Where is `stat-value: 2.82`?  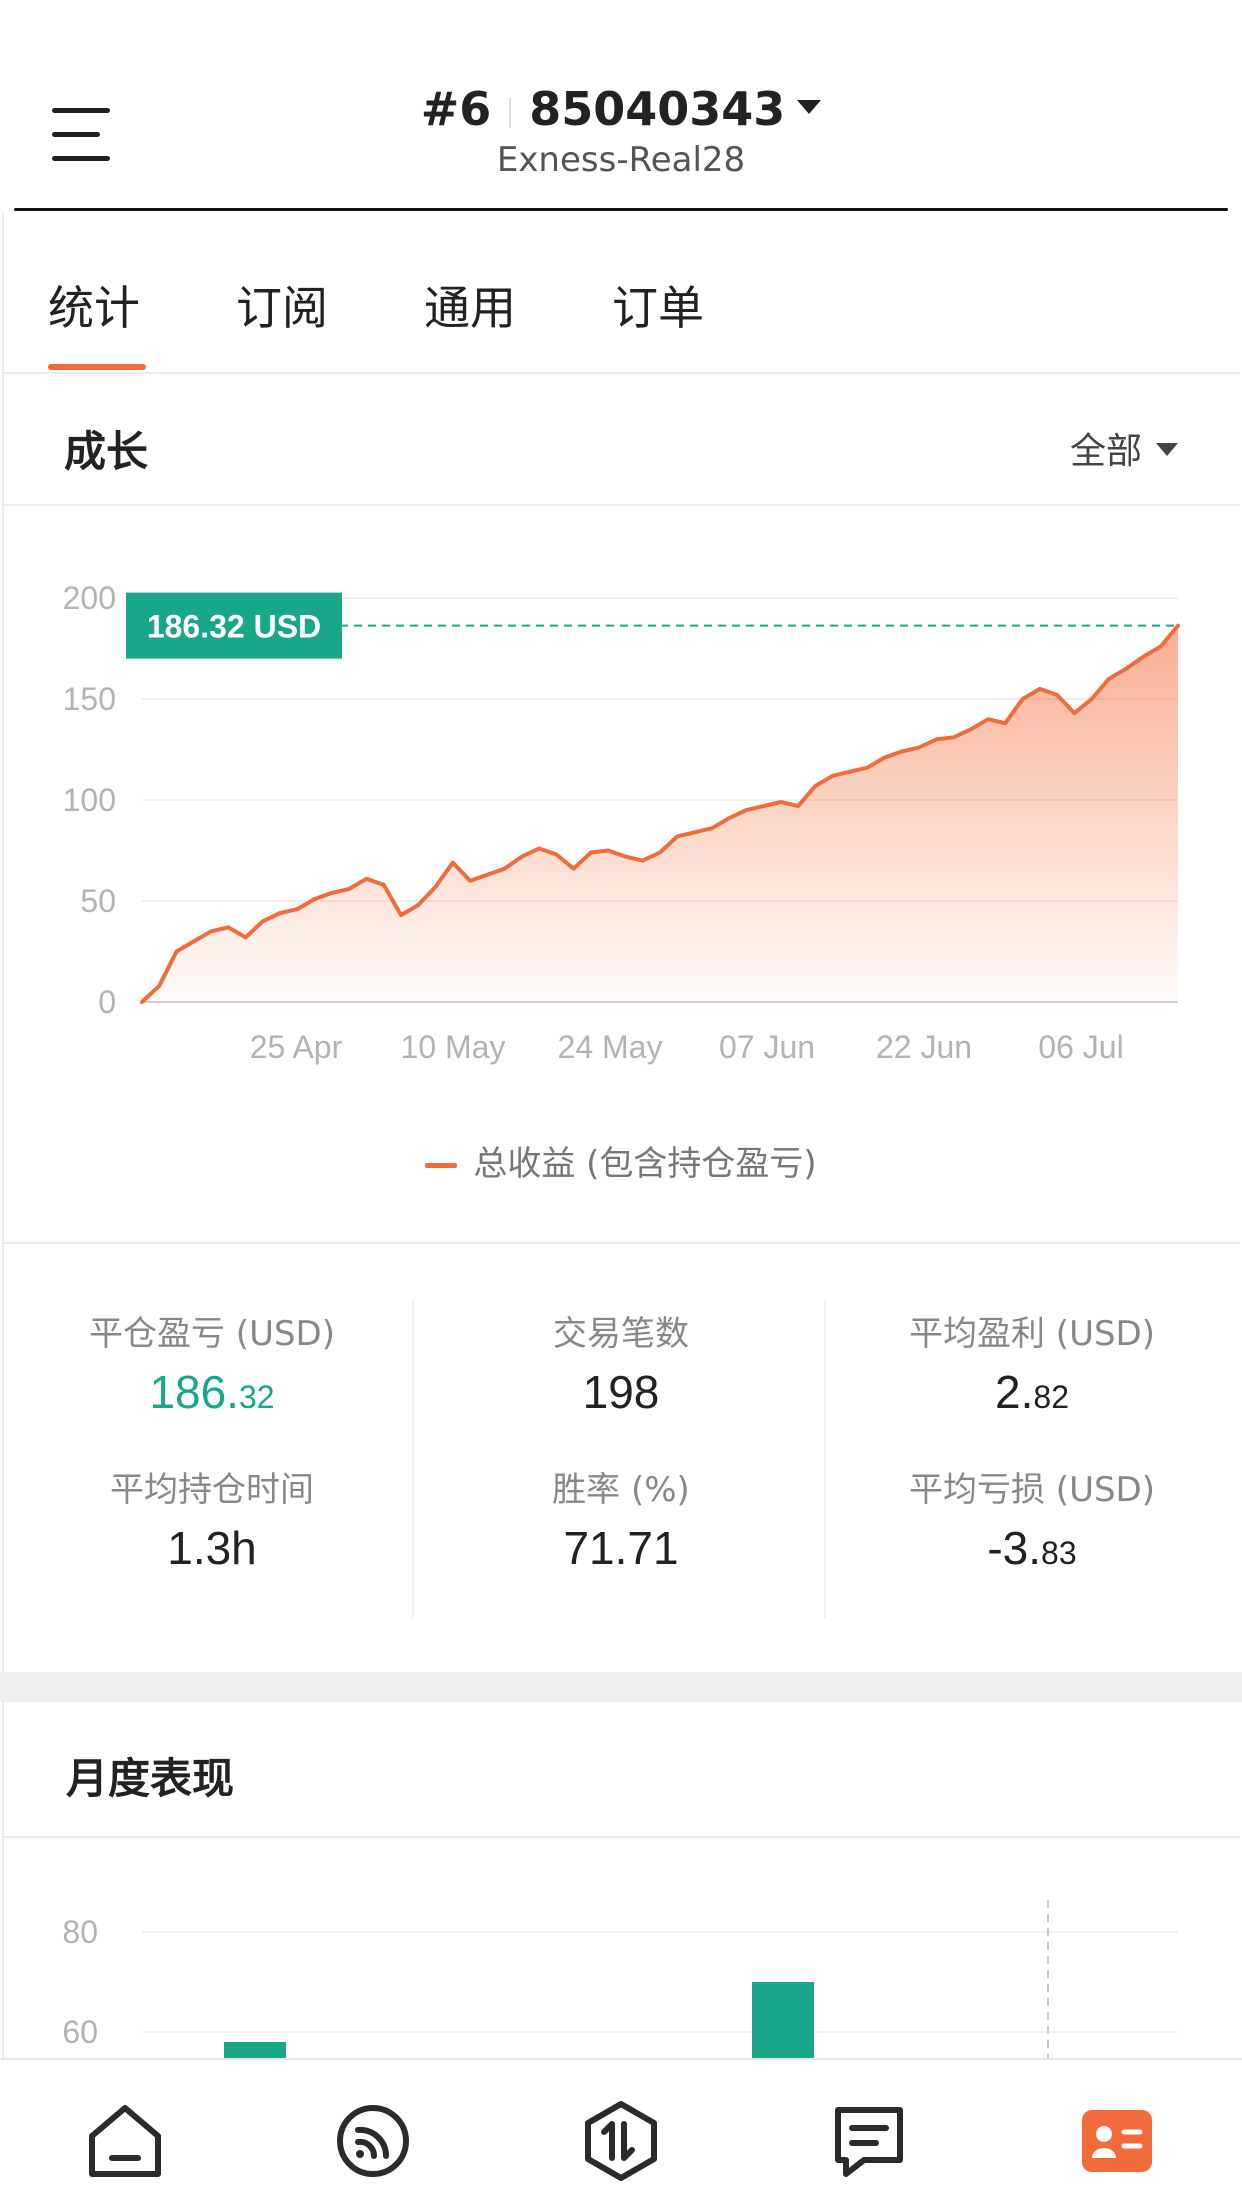
stat-value: 2.82 is located at coordinates (1032, 1392).